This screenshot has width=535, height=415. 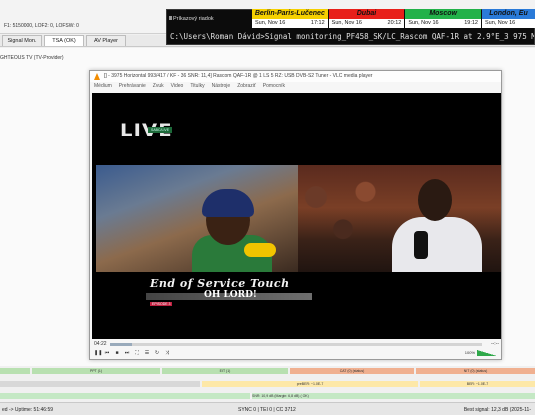 I want to click on best-signal: Best signal: 12,3 dB (2025-11-, so click(x=497, y=410).